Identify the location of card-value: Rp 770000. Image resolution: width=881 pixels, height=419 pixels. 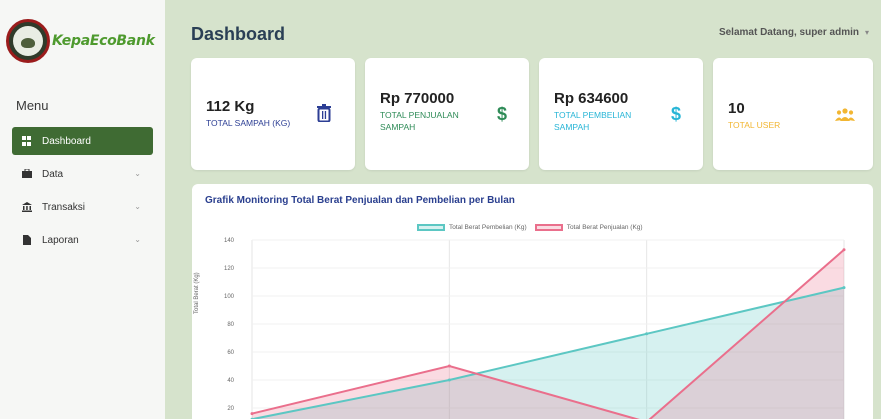
(417, 98).